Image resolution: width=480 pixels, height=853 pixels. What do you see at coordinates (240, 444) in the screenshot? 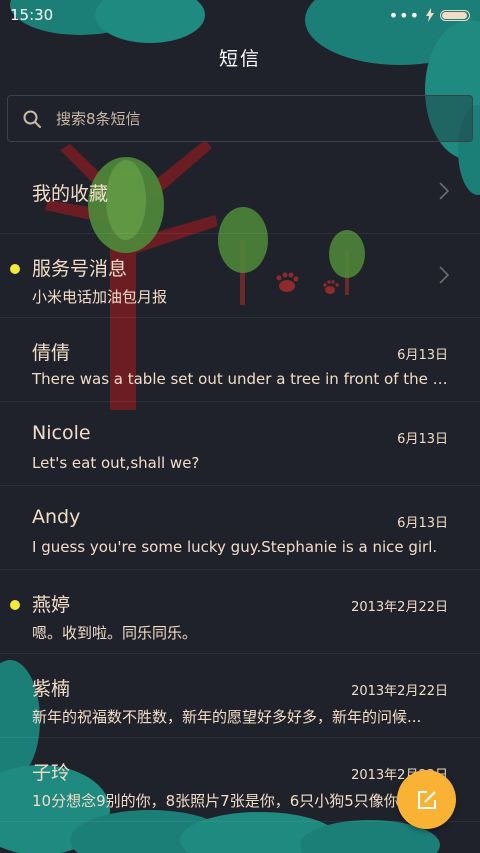
I see `conversation-item: Nicole 6月13日 Let's eat out,shall we?` at bounding box center [240, 444].